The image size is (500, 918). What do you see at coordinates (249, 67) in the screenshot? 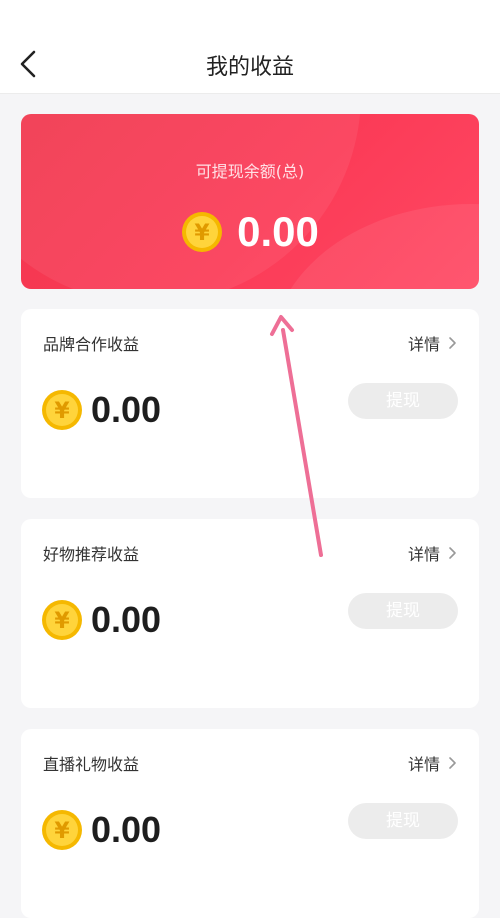
I see `page-title: 我的收益` at bounding box center [249, 67].